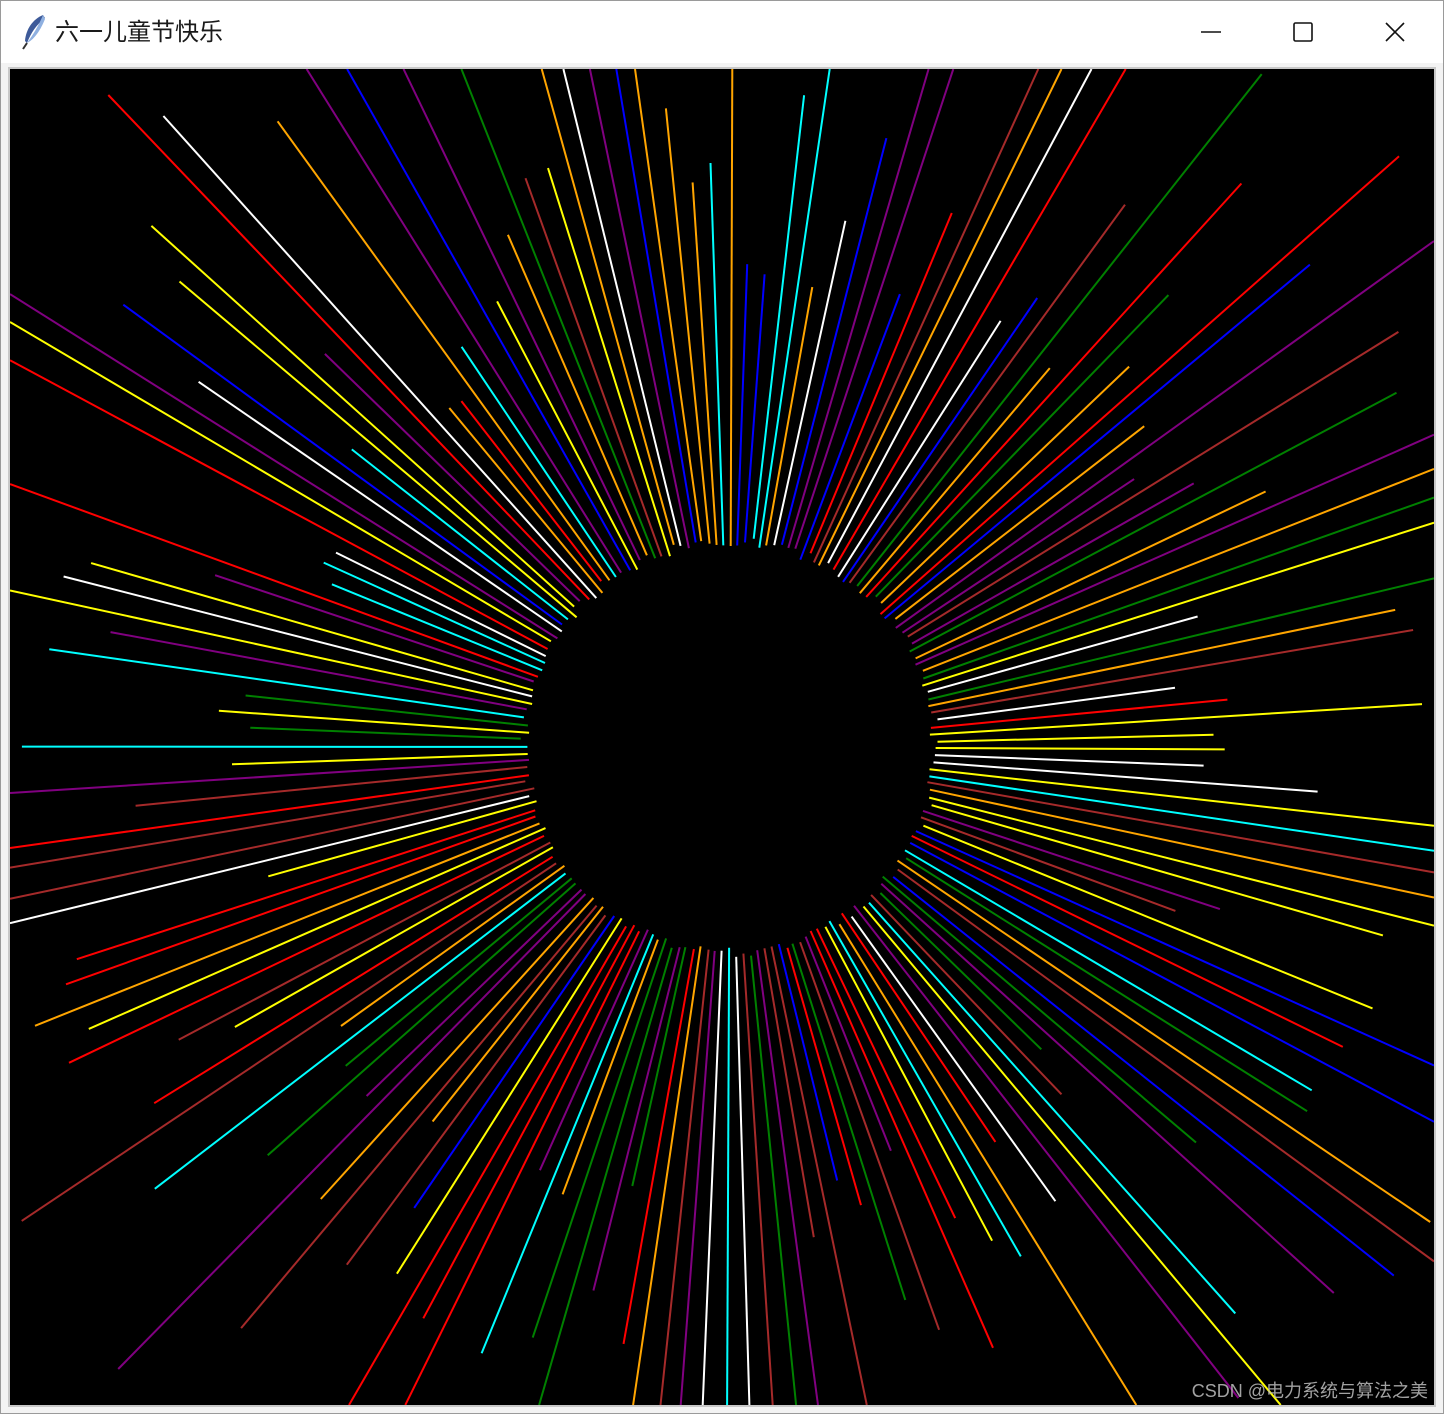 The width and height of the screenshot is (1444, 1414). Describe the element at coordinates (1309, 1391) in the screenshot. I see `watermark-text: CSDN @电力系统与算法之美` at that location.